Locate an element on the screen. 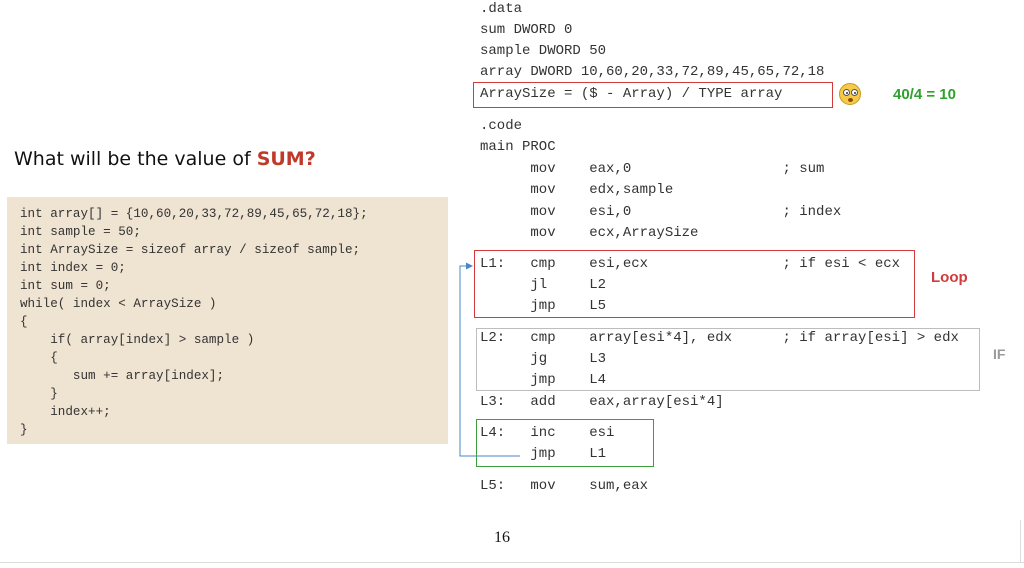 The width and height of the screenshot is (1024, 568). asm-line: main PROC is located at coordinates (518, 147).